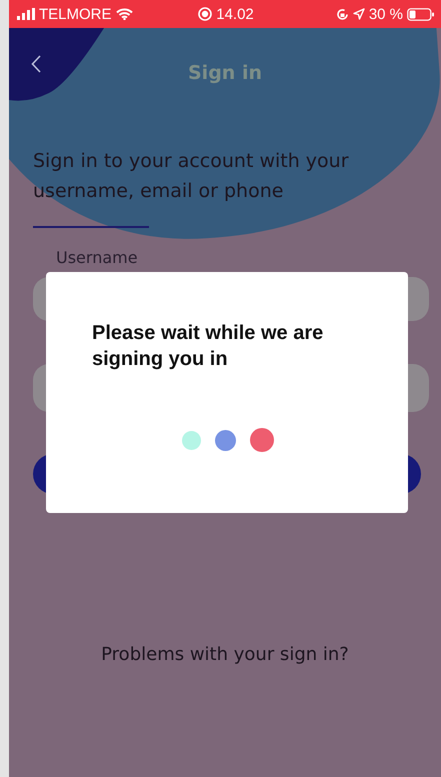 Image resolution: width=441 pixels, height=777 pixels. Describe the element at coordinates (205, 14) in the screenshot. I see `record-icon` at that location.